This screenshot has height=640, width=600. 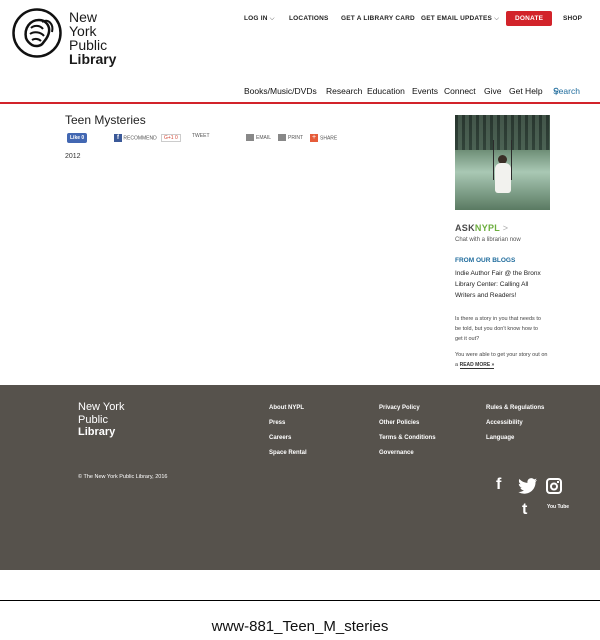 I want to click on print-label: PRINT, so click(x=295, y=137).